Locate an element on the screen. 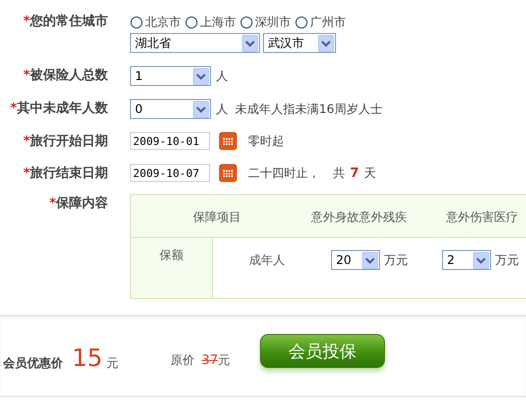 This screenshot has width=526, height=400. unit-label: 天 is located at coordinates (370, 173).